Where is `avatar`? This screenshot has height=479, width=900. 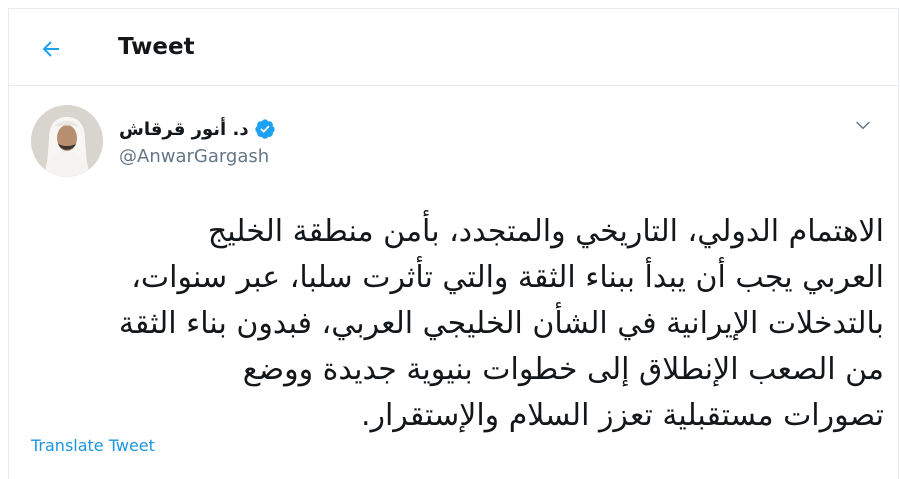
avatar is located at coordinates (67, 141).